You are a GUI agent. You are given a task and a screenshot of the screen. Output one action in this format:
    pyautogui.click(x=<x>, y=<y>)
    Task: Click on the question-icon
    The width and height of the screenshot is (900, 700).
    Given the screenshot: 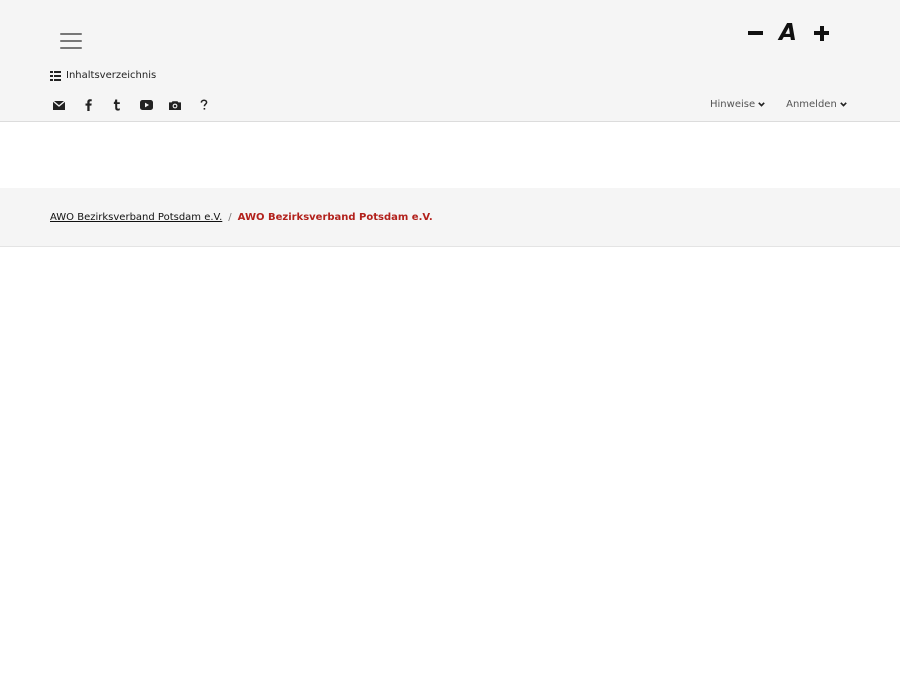 What is the action you would take?
    pyautogui.click(x=204, y=105)
    